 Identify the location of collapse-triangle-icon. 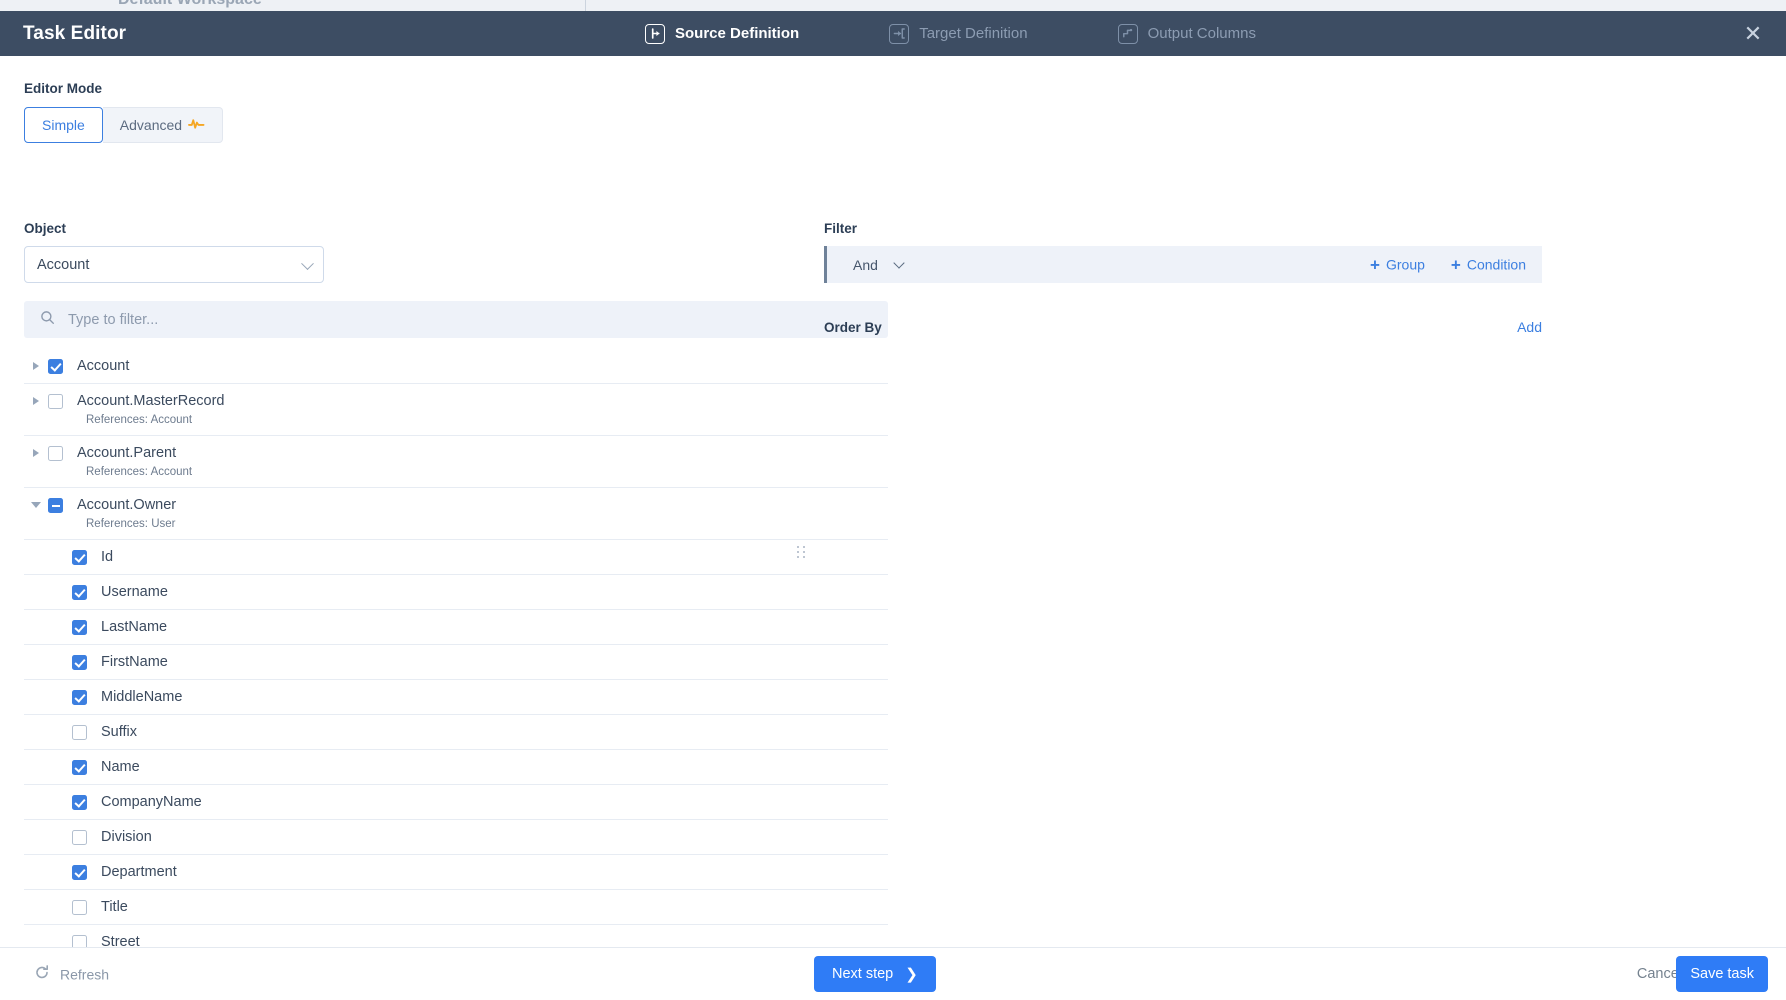
(36, 505).